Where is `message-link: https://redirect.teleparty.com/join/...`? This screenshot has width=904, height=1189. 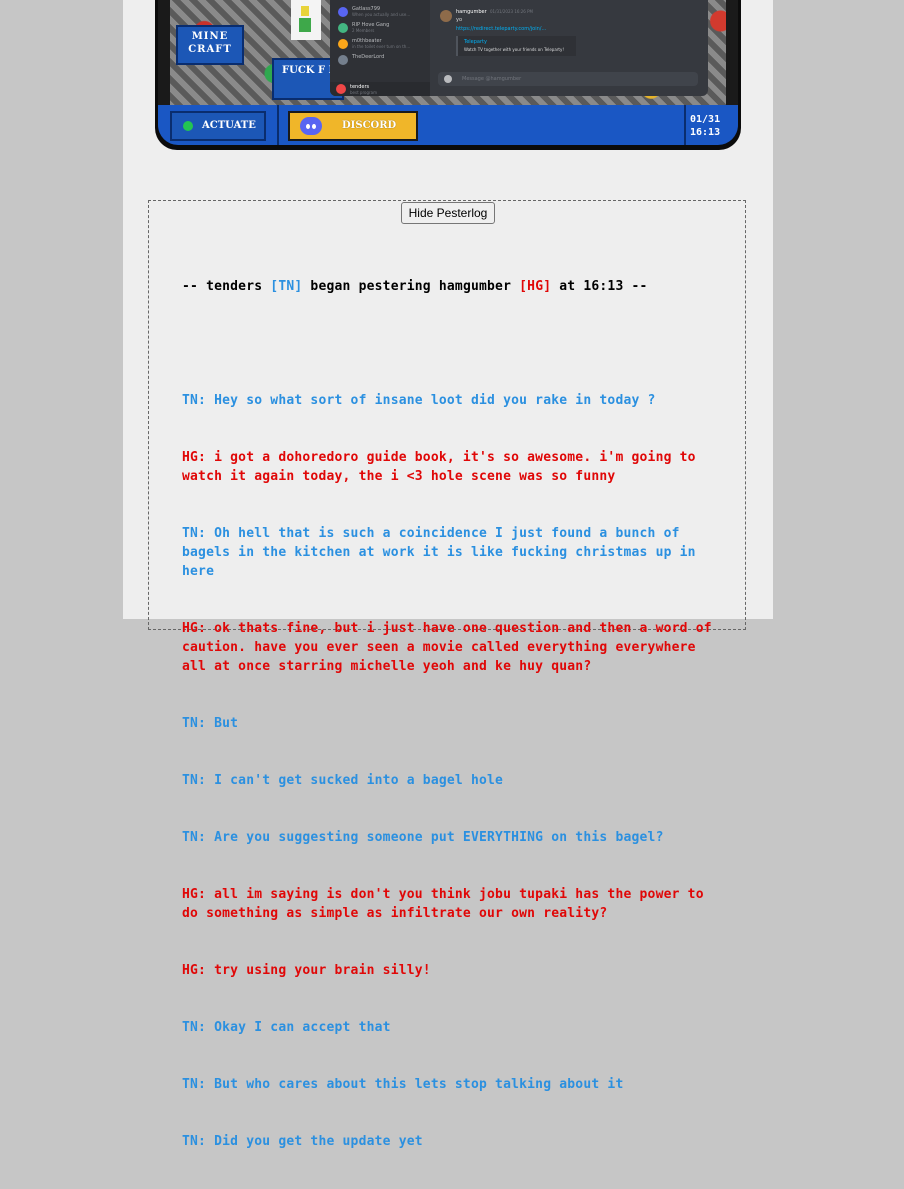
message-link: https://redirect.teleparty.com/join/... is located at coordinates (501, 29).